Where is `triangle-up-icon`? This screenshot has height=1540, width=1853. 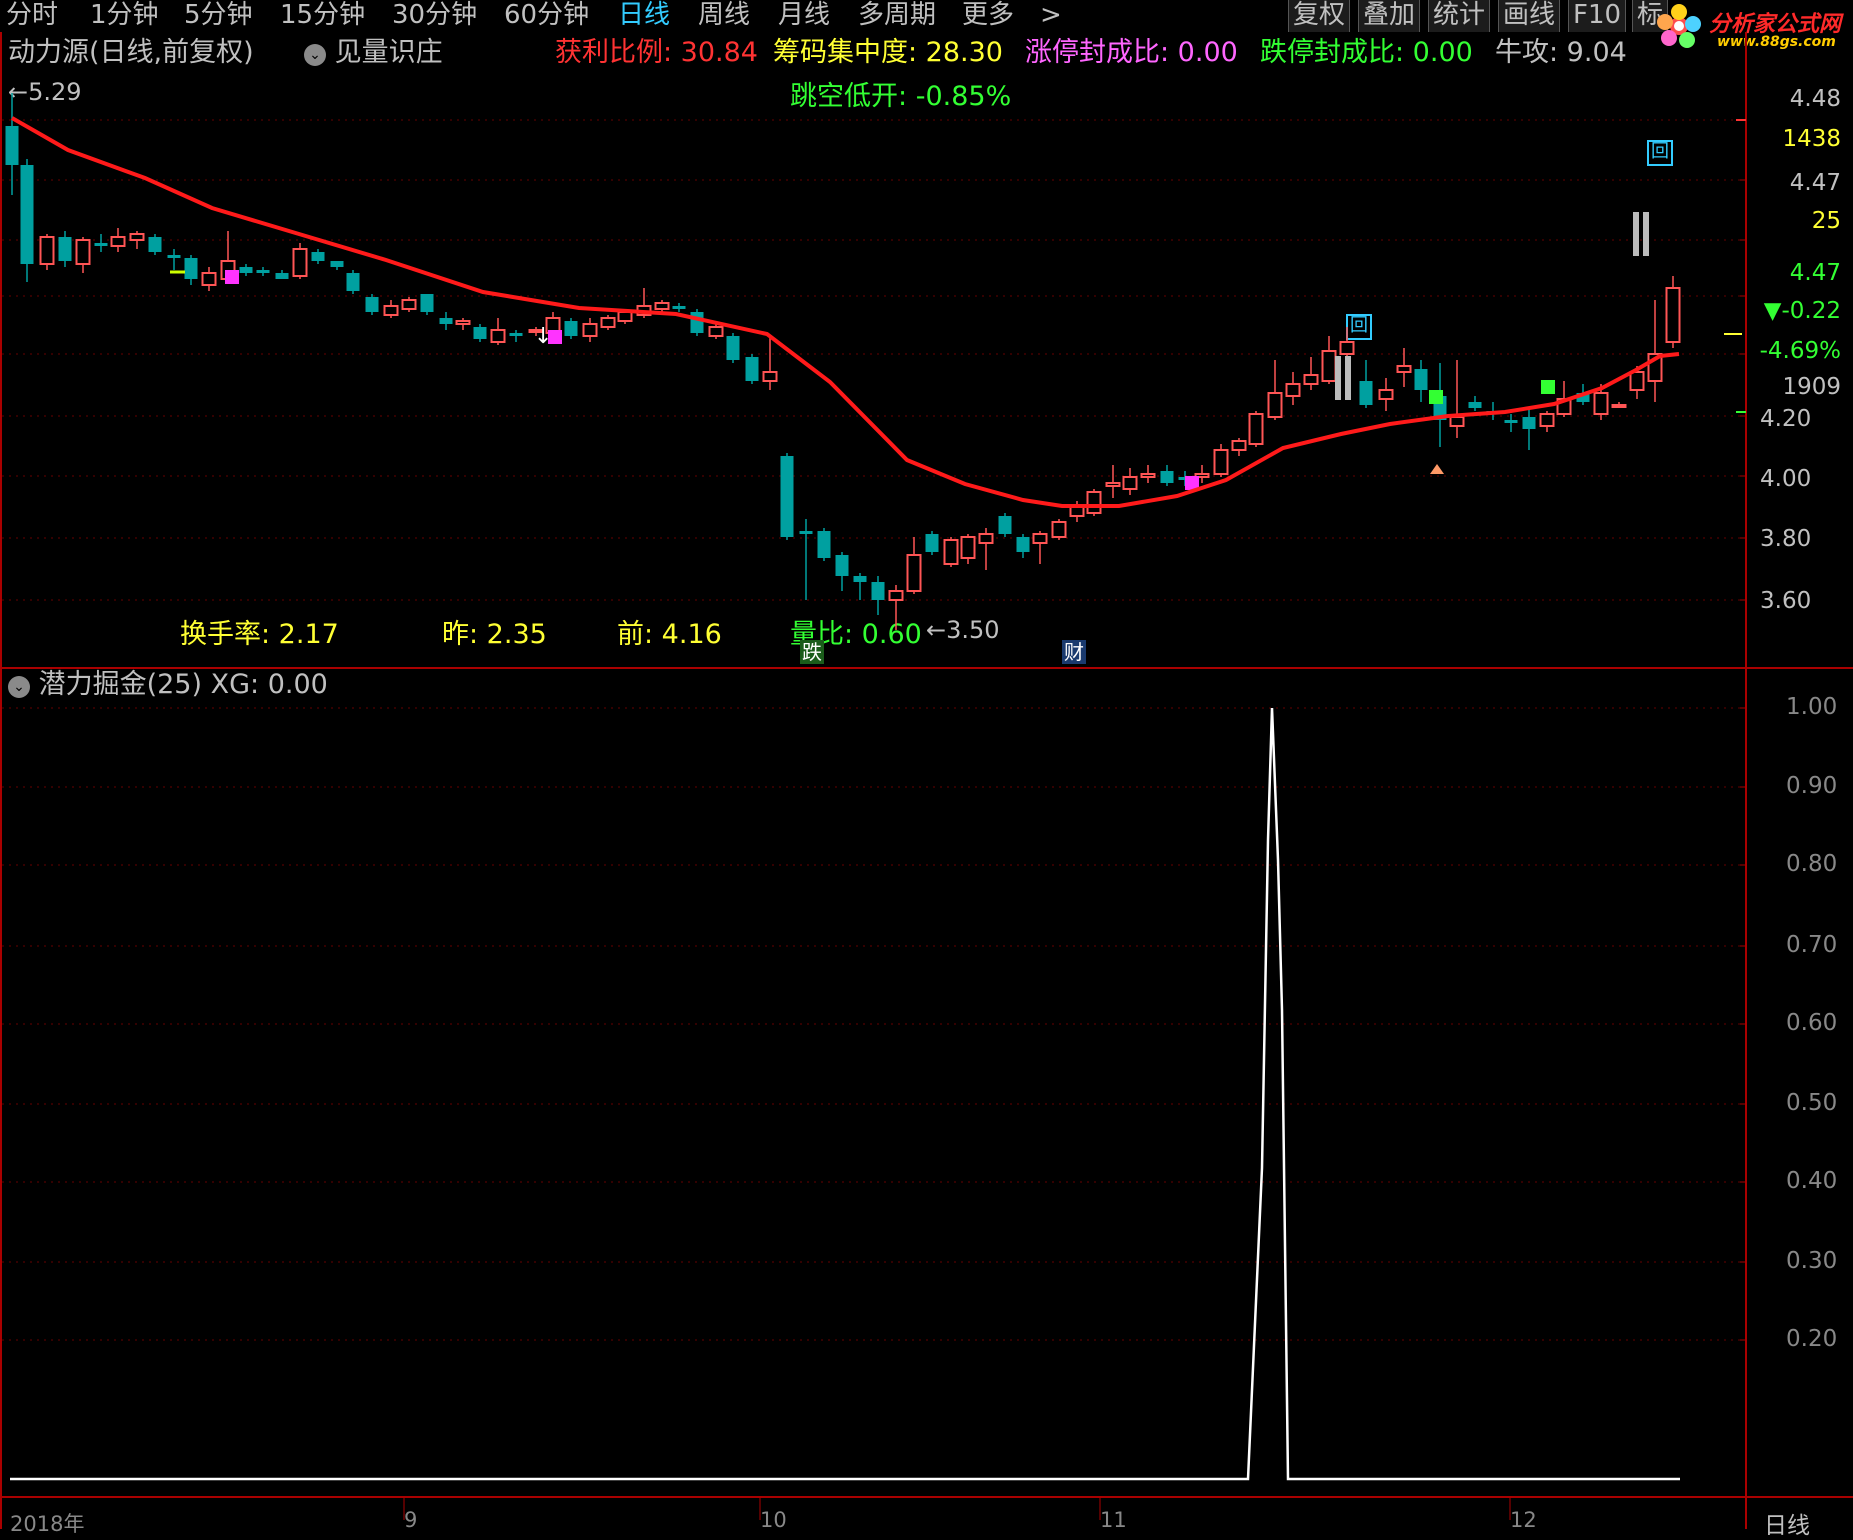
triangle-up-icon is located at coordinates (1437, 469).